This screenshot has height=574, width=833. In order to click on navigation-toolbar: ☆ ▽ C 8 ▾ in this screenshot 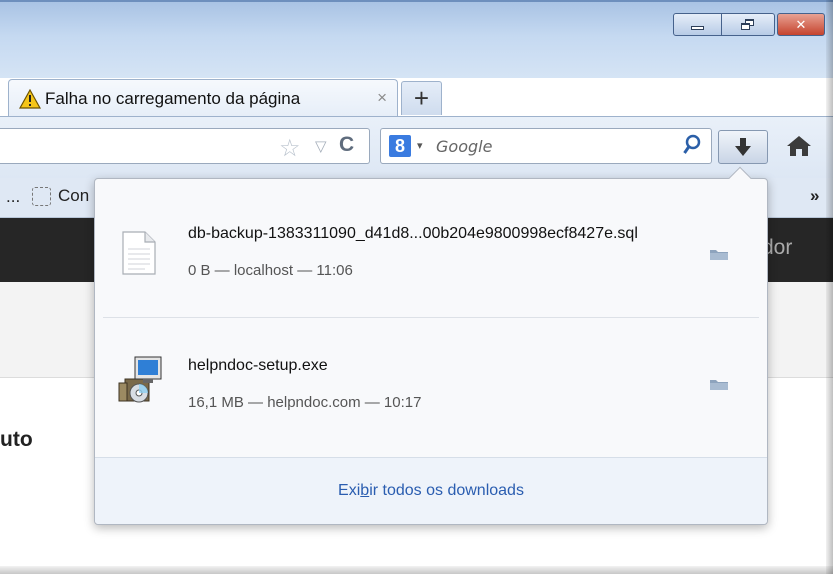, I will do `click(416, 147)`.